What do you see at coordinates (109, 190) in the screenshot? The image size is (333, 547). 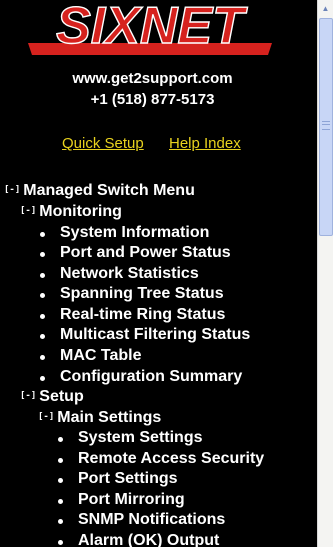 I see `menu-root-label: Managed Switch Menu` at bounding box center [109, 190].